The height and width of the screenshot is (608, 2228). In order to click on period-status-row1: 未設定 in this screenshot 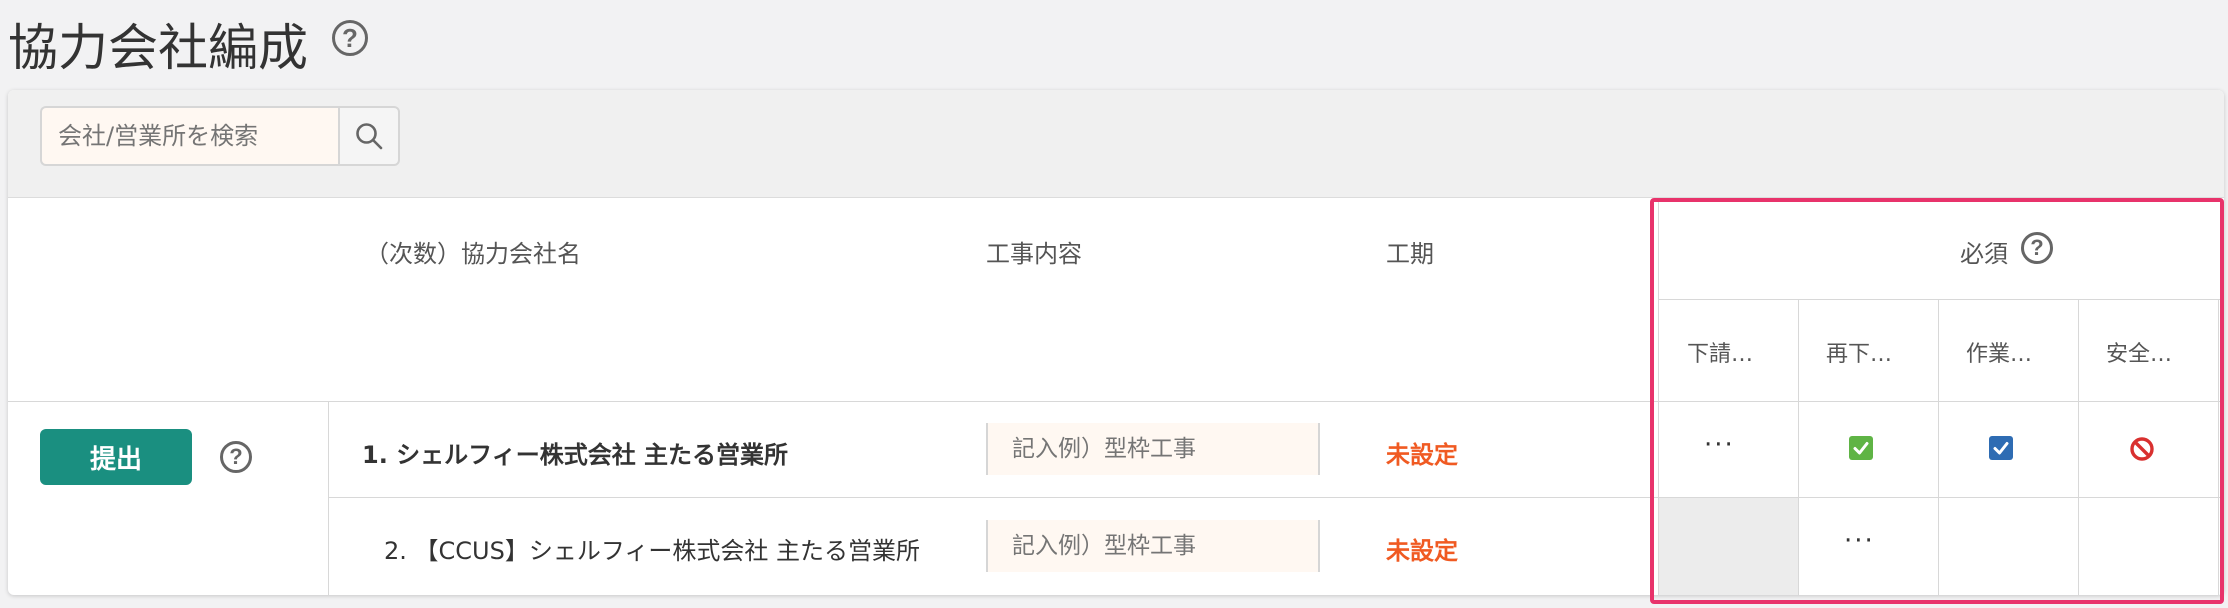, I will do `click(1422, 452)`.